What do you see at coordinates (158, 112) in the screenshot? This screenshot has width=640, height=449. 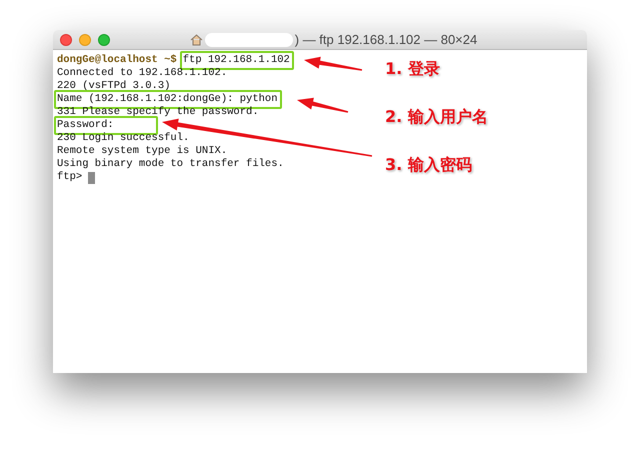 I see `terminal-text: 331 Please specify the password.` at bounding box center [158, 112].